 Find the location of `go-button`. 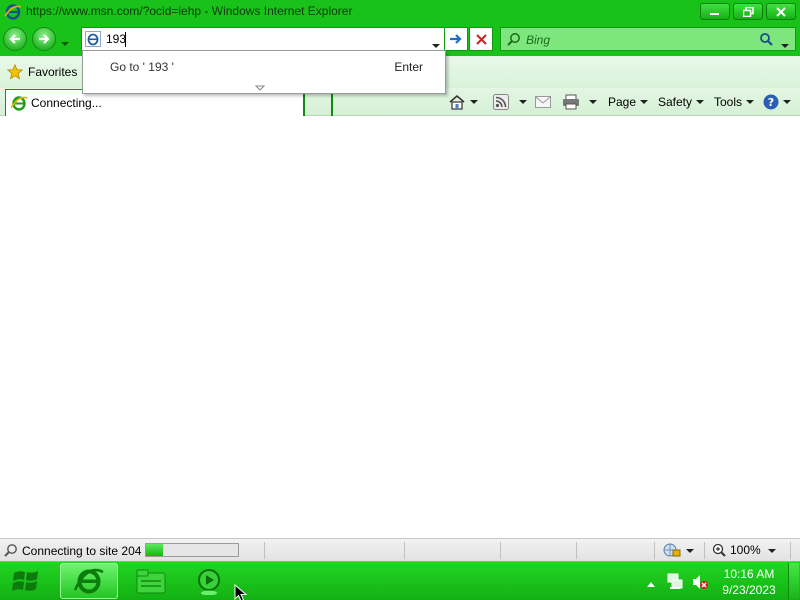

go-button is located at coordinates (456, 39).